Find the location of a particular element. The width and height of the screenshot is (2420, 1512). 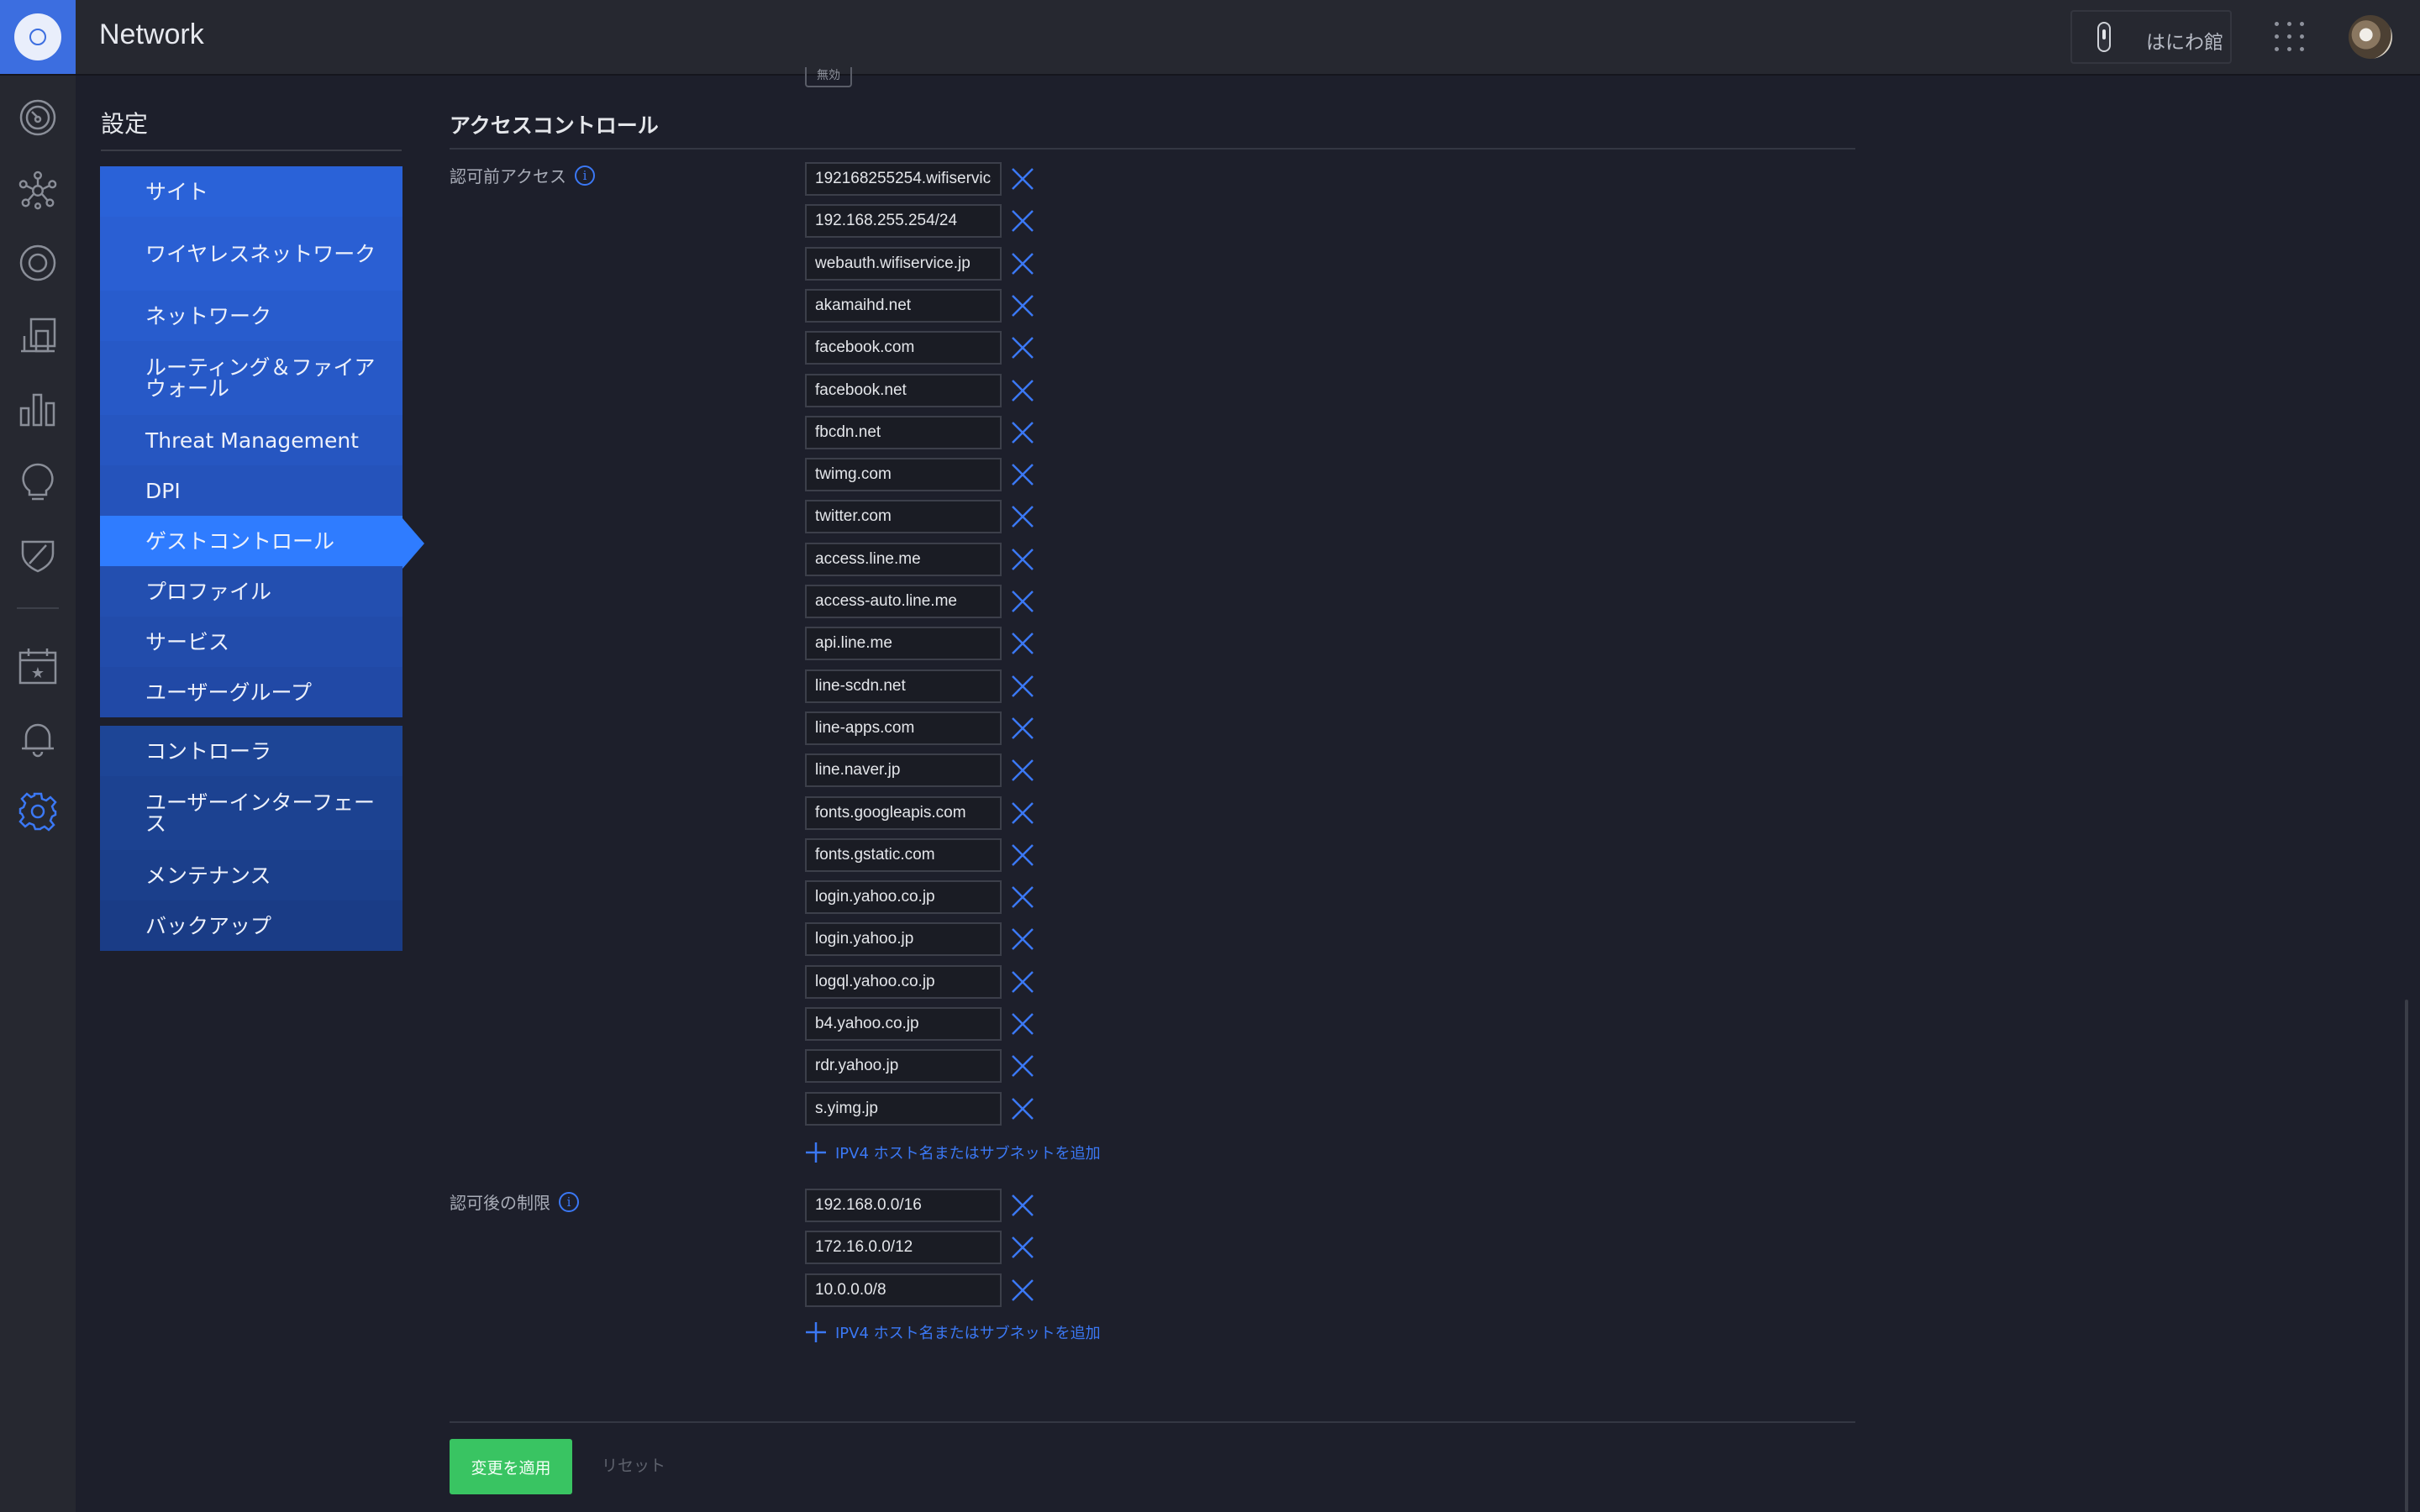

settings-menu-item: ネットワーク is located at coordinates (251, 316).